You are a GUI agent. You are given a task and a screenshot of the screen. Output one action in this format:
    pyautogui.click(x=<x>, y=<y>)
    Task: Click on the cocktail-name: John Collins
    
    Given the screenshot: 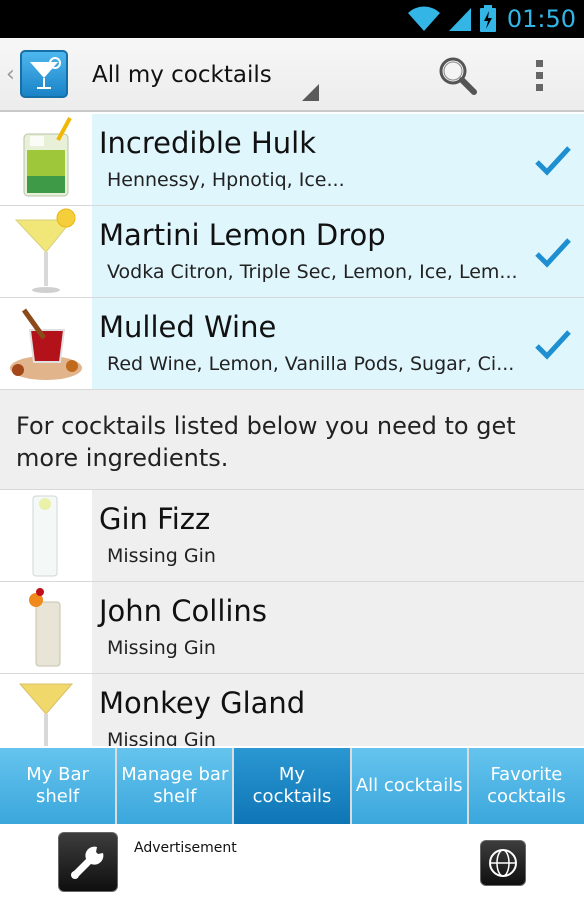 What is the action you would take?
    pyautogui.click(x=183, y=611)
    